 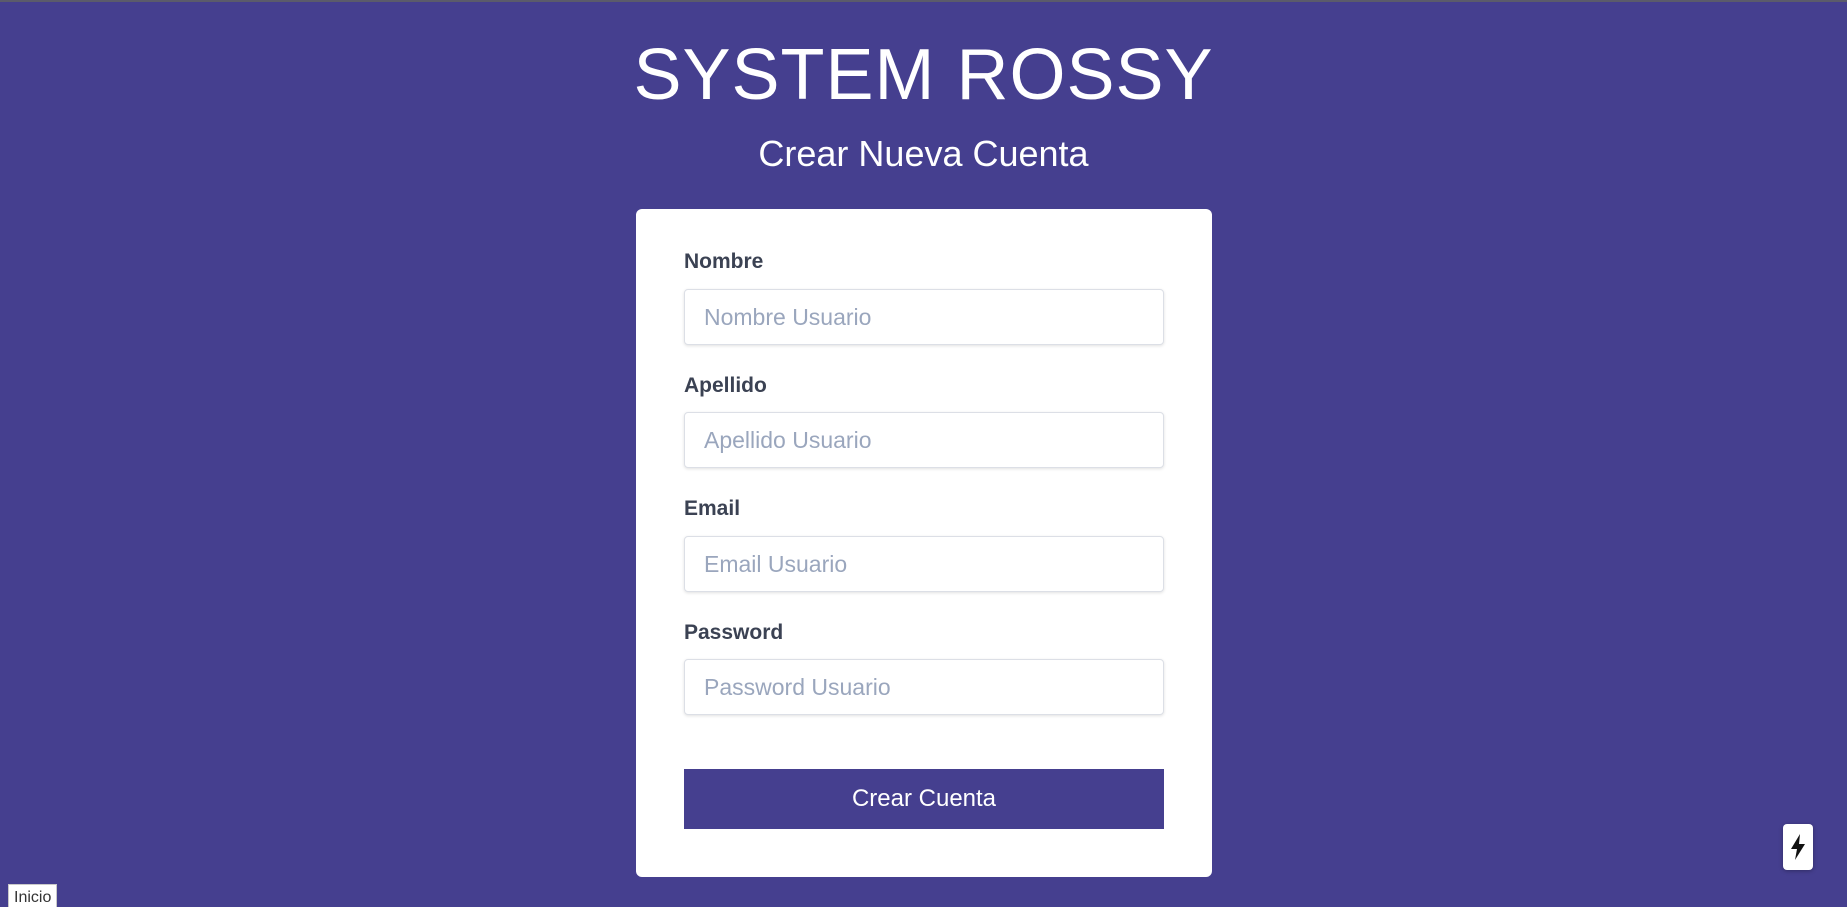 I want to click on page-subtitle: Crear Nueva Cuenta, so click(x=923, y=153).